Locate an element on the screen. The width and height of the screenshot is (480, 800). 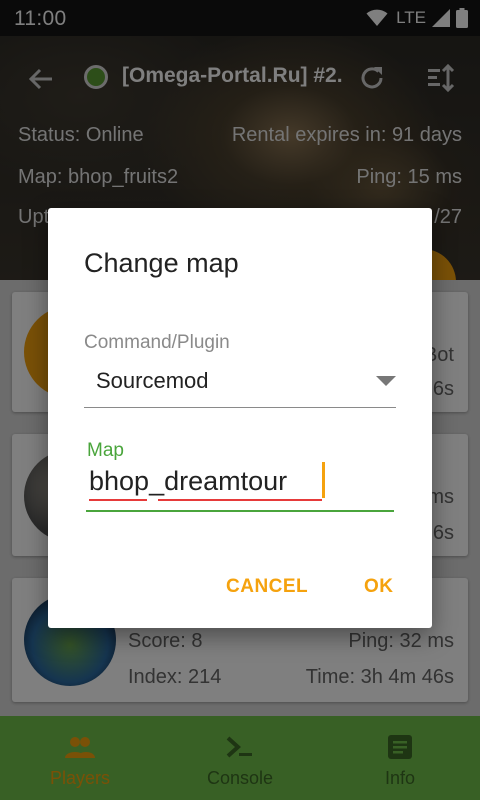
dialog-title: Change map is located at coordinates (161, 263).